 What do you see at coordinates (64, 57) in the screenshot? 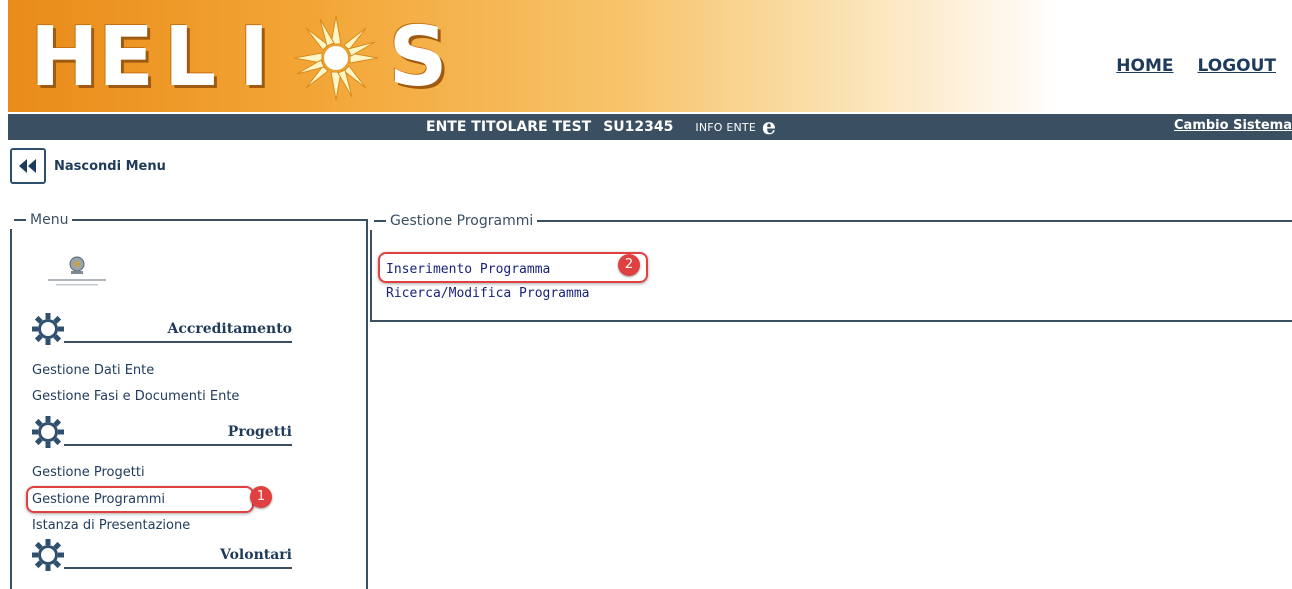
I see `logo-letter-h: H` at bounding box center [64, 57].